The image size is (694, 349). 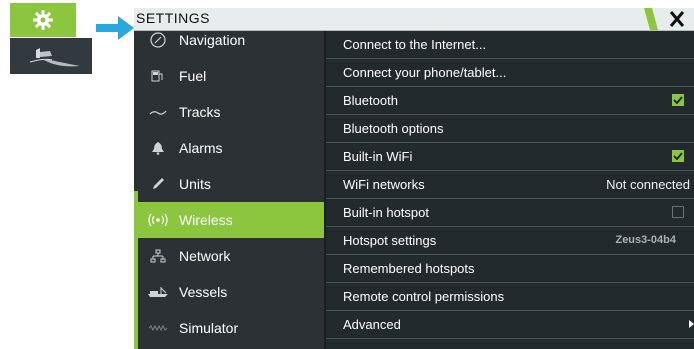 What do you see at coordinates (212, 40) in the screenshot?
I see `sidebar-item-label: Navigation` at bounding box center [212, 40].